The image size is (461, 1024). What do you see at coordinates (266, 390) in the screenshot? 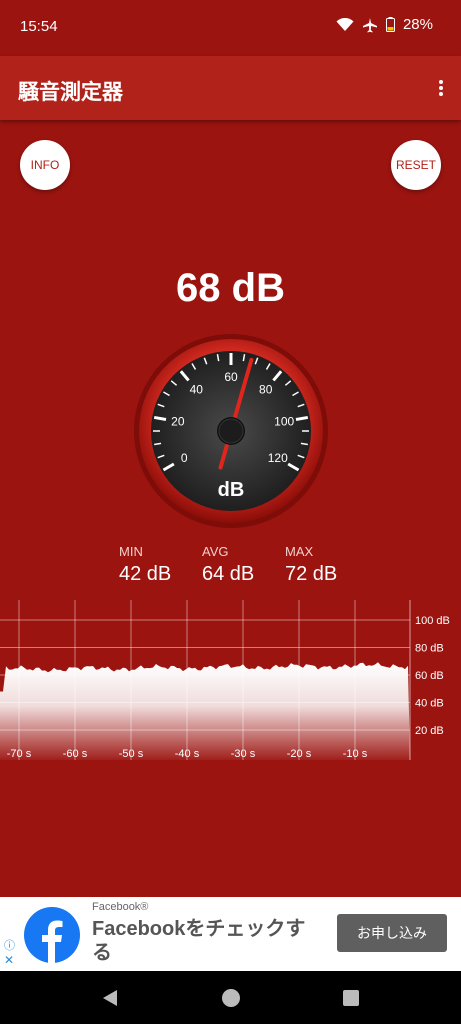
I see `gauge-scale-label: 80` at bounding box center [266, 390].